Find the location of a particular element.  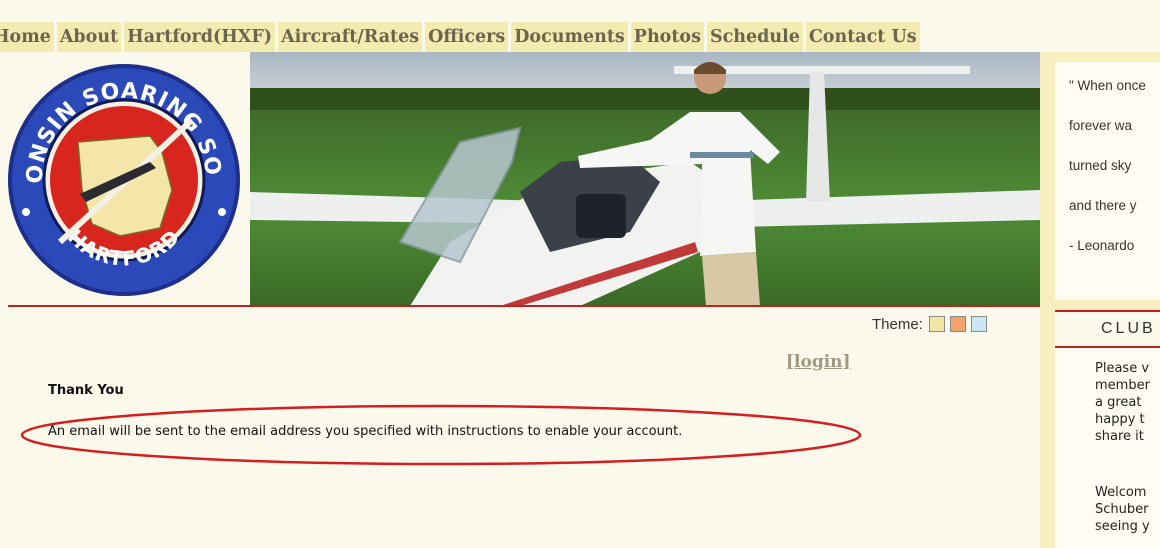

nav-tab-officers: Officers is located at coordinates (467, 37).